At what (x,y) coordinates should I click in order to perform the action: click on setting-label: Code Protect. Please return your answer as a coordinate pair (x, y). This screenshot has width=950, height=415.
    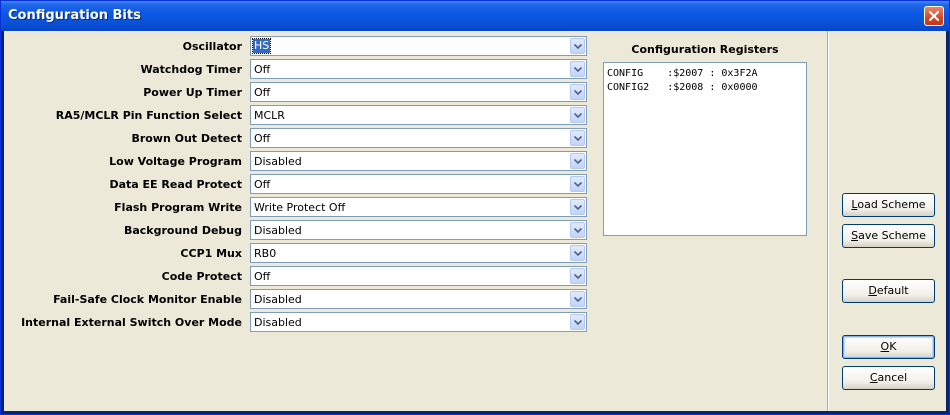
    Looking at the image, I should click on (201, 276).